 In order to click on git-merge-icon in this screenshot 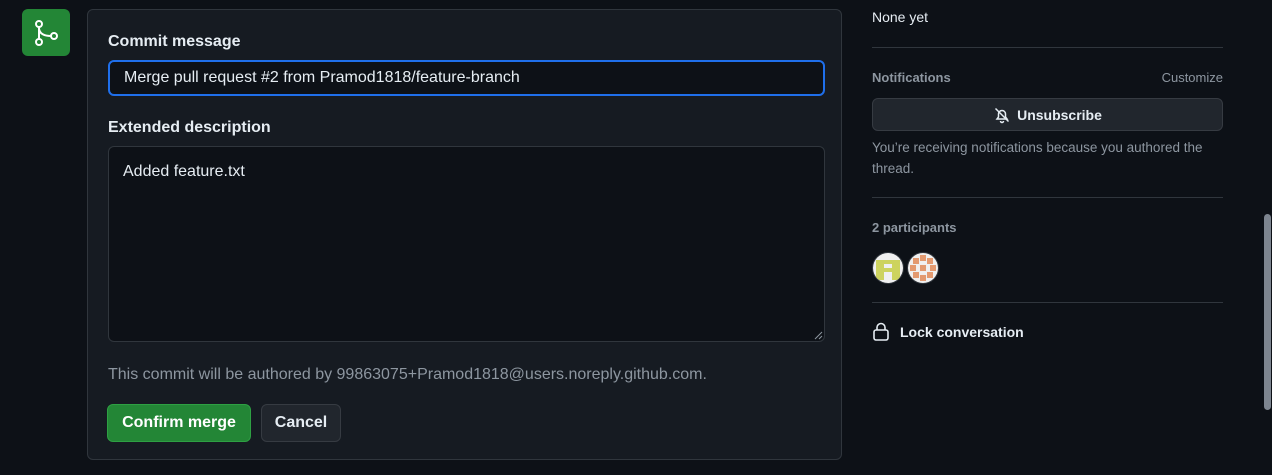, I will do `click(46, 32)`.